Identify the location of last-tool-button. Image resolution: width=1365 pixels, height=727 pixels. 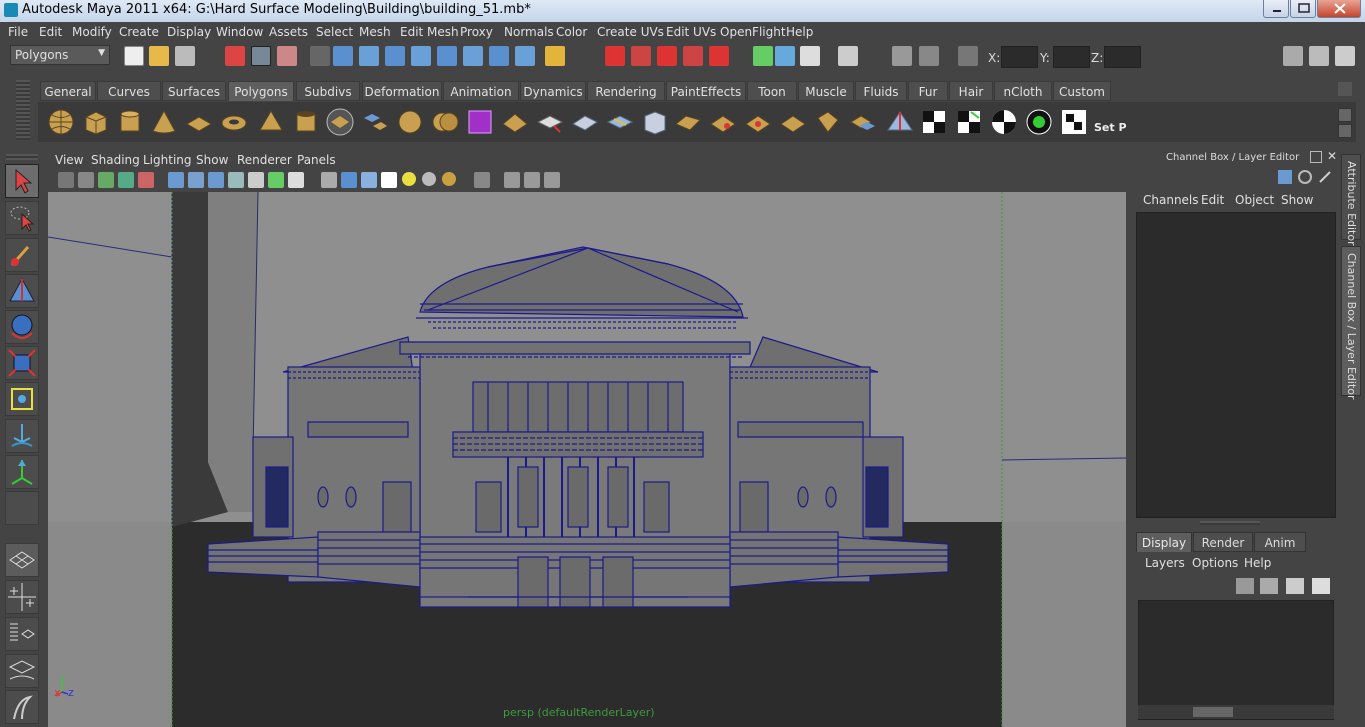
(22, 508).